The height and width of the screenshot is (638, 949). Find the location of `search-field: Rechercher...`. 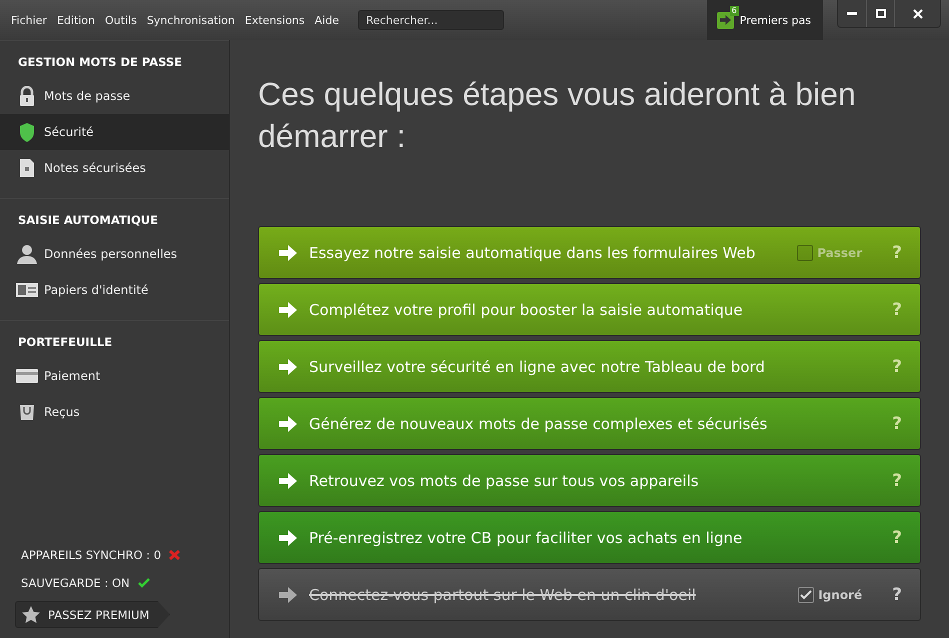

search-field: Rechercher... is located at coordinates (431, 20).